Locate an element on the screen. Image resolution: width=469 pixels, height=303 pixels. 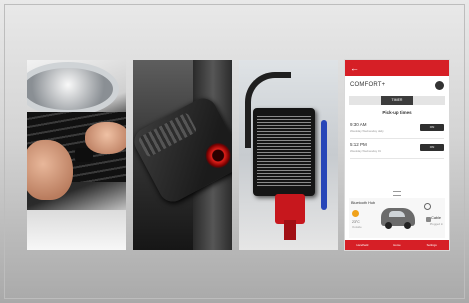
outside-temperature: 23°C is located at coordinates (356, 222).